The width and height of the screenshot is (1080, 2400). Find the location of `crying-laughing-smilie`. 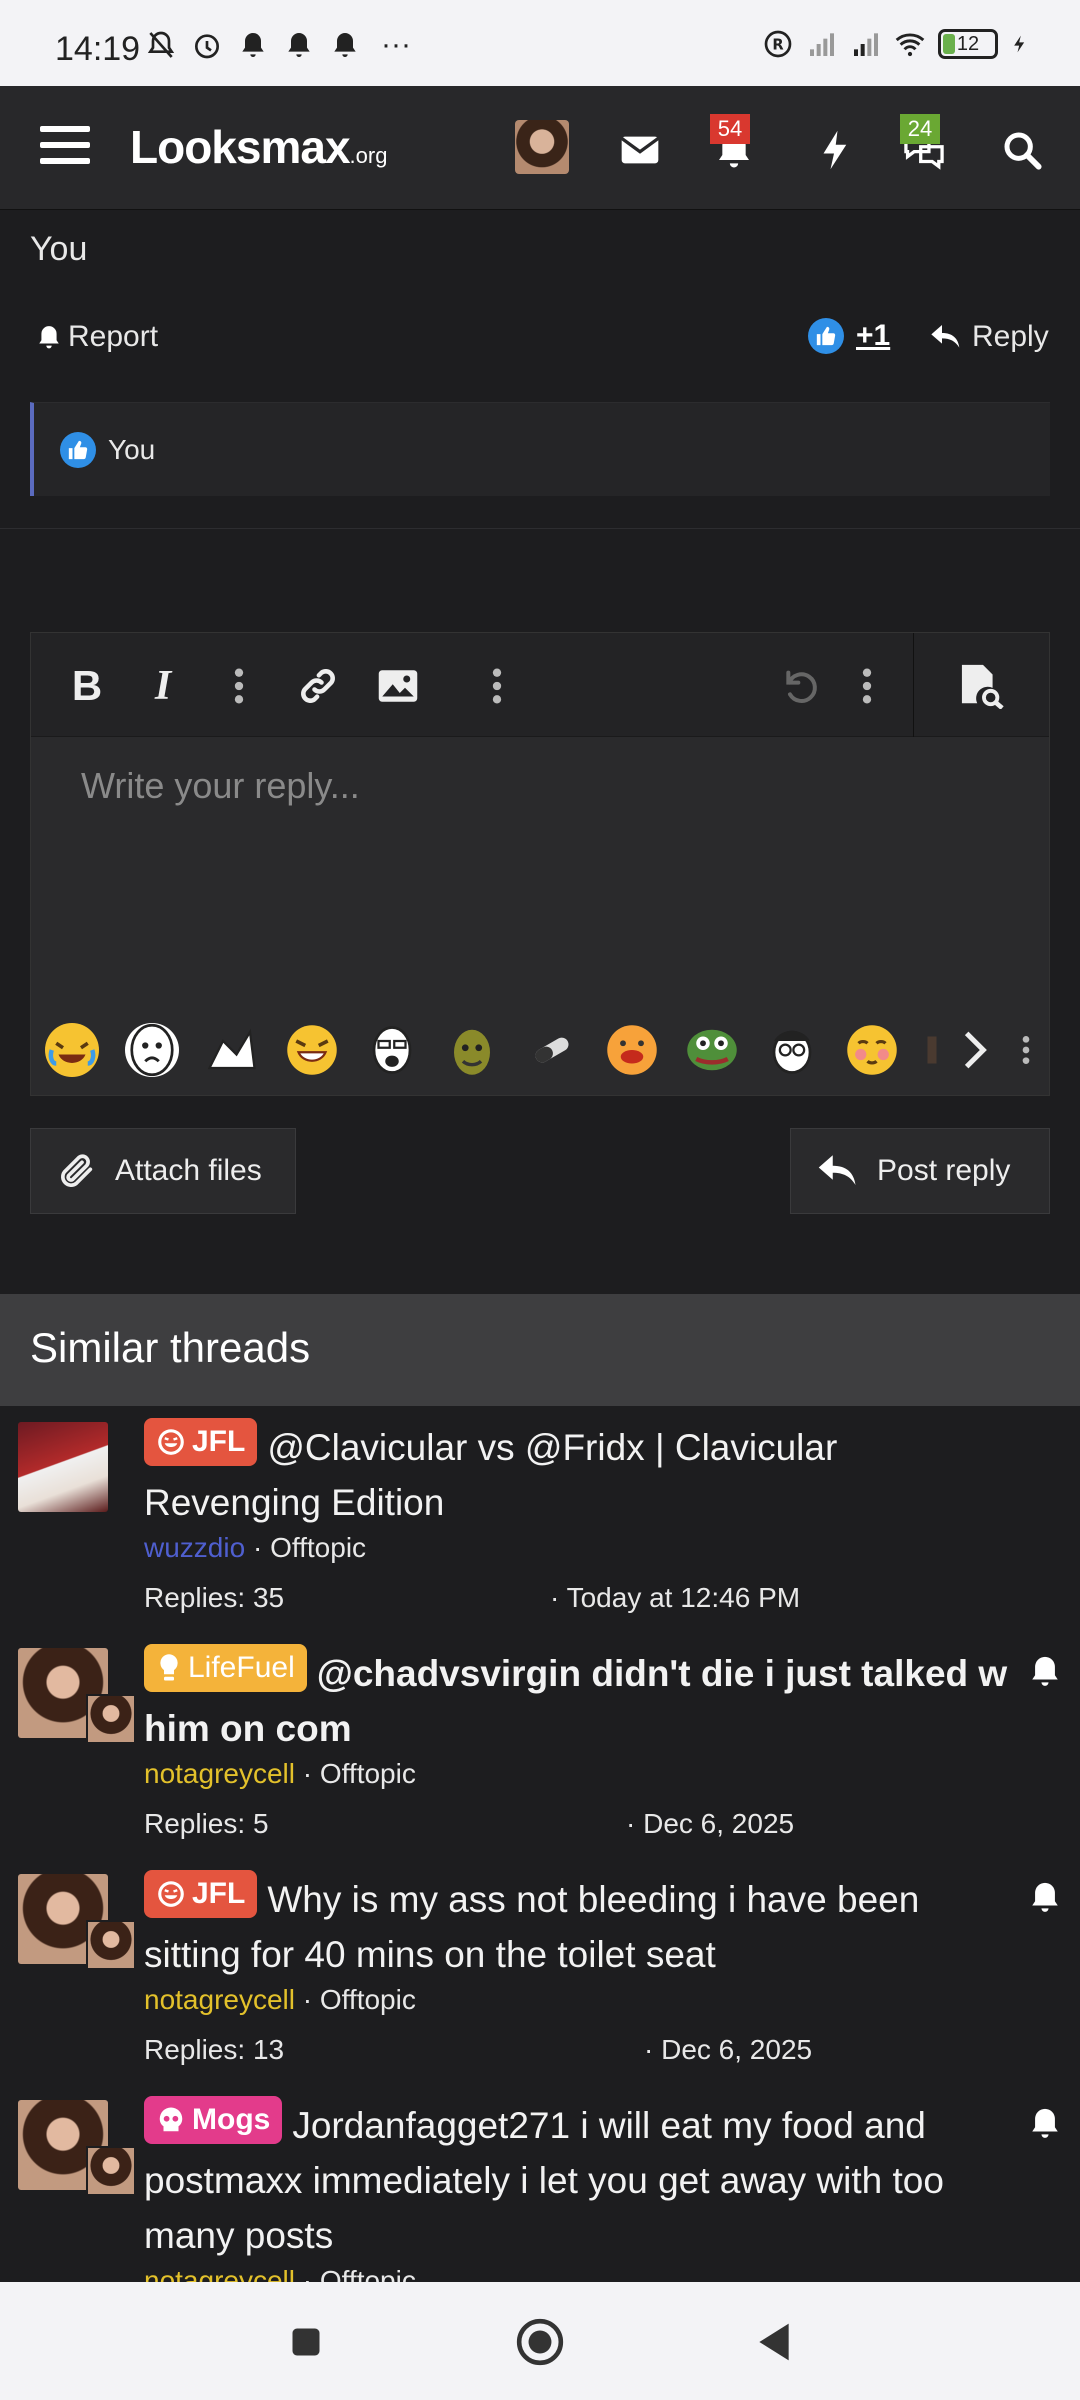

crying-laughing-smilie is located at coordinates (72, 1050).